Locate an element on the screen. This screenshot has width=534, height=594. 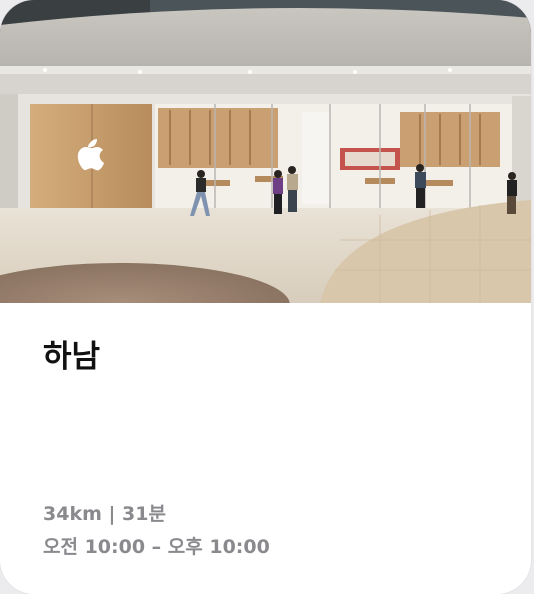
store-name: 하남 is located at coordinates (72, 357).